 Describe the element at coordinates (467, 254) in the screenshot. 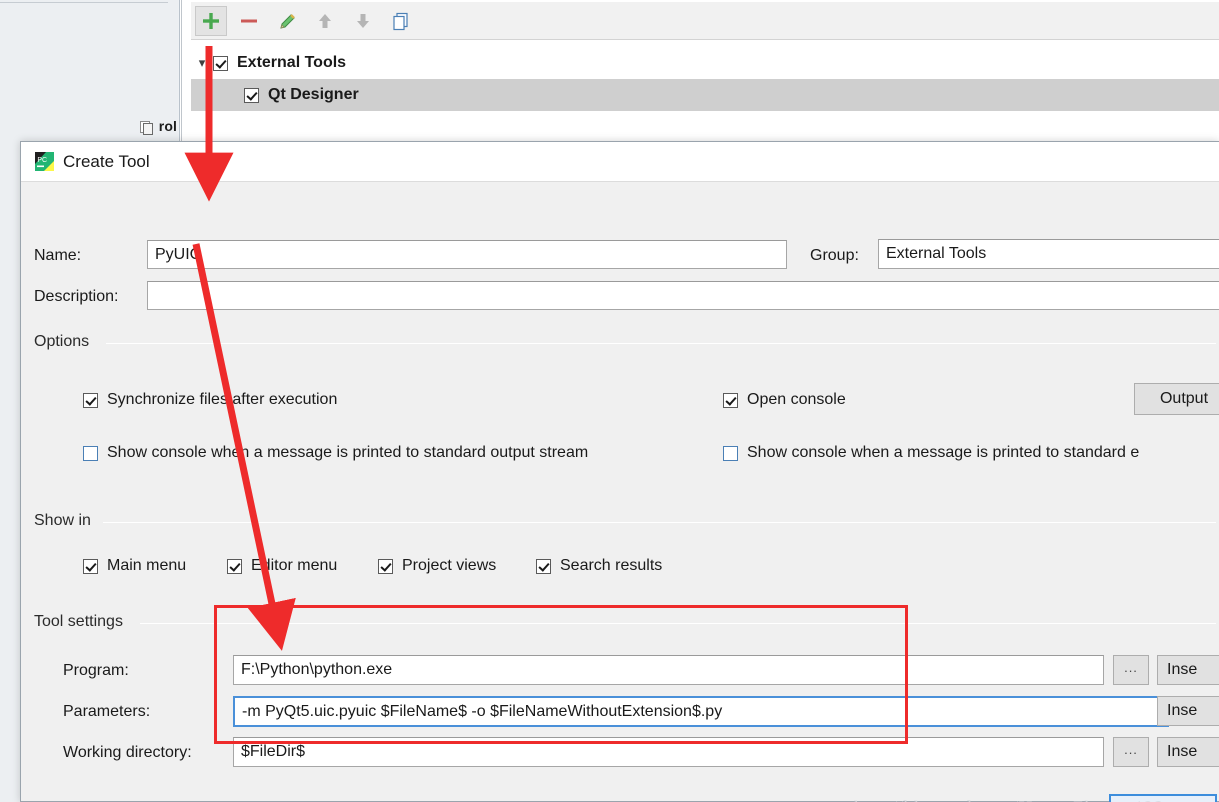

I see `name-input: PyUIC` at that location.